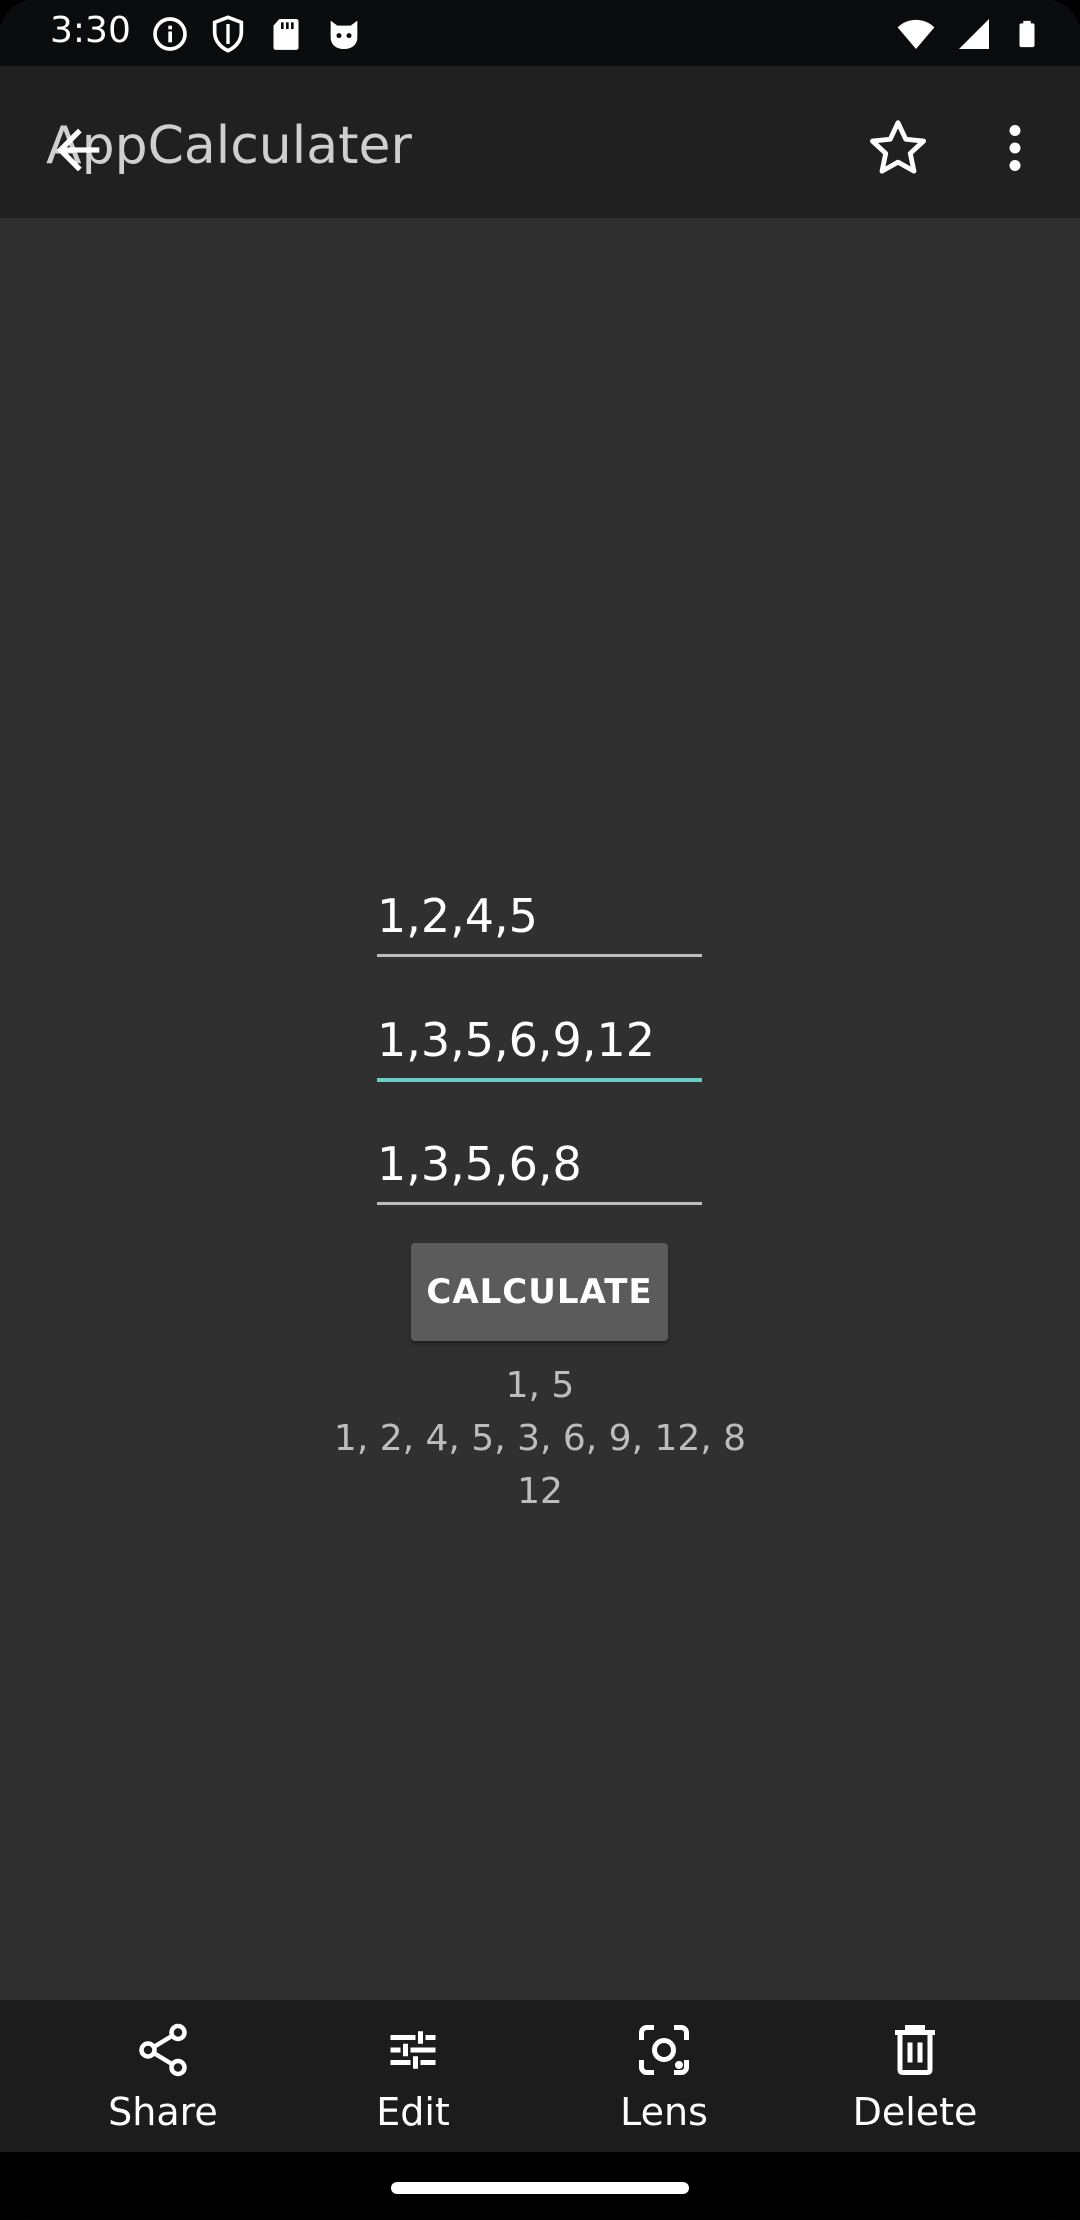  I want to click on calculate-button: CALCULATE, so click(539, 1292).